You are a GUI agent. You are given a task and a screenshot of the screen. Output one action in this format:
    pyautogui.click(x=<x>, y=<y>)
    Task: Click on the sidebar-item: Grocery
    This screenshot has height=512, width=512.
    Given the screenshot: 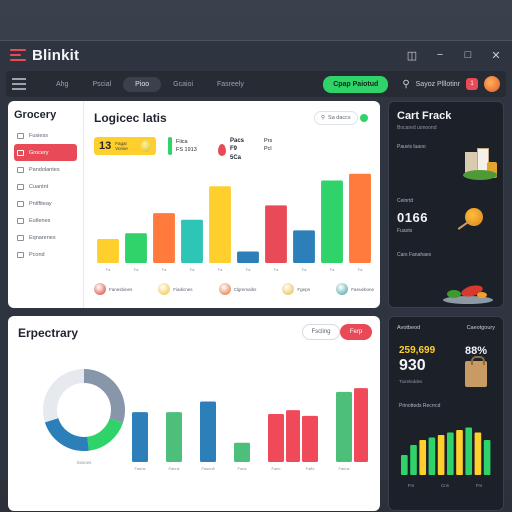 What is the action you would take?
    pyautogui.click(x=45, y=152)
    